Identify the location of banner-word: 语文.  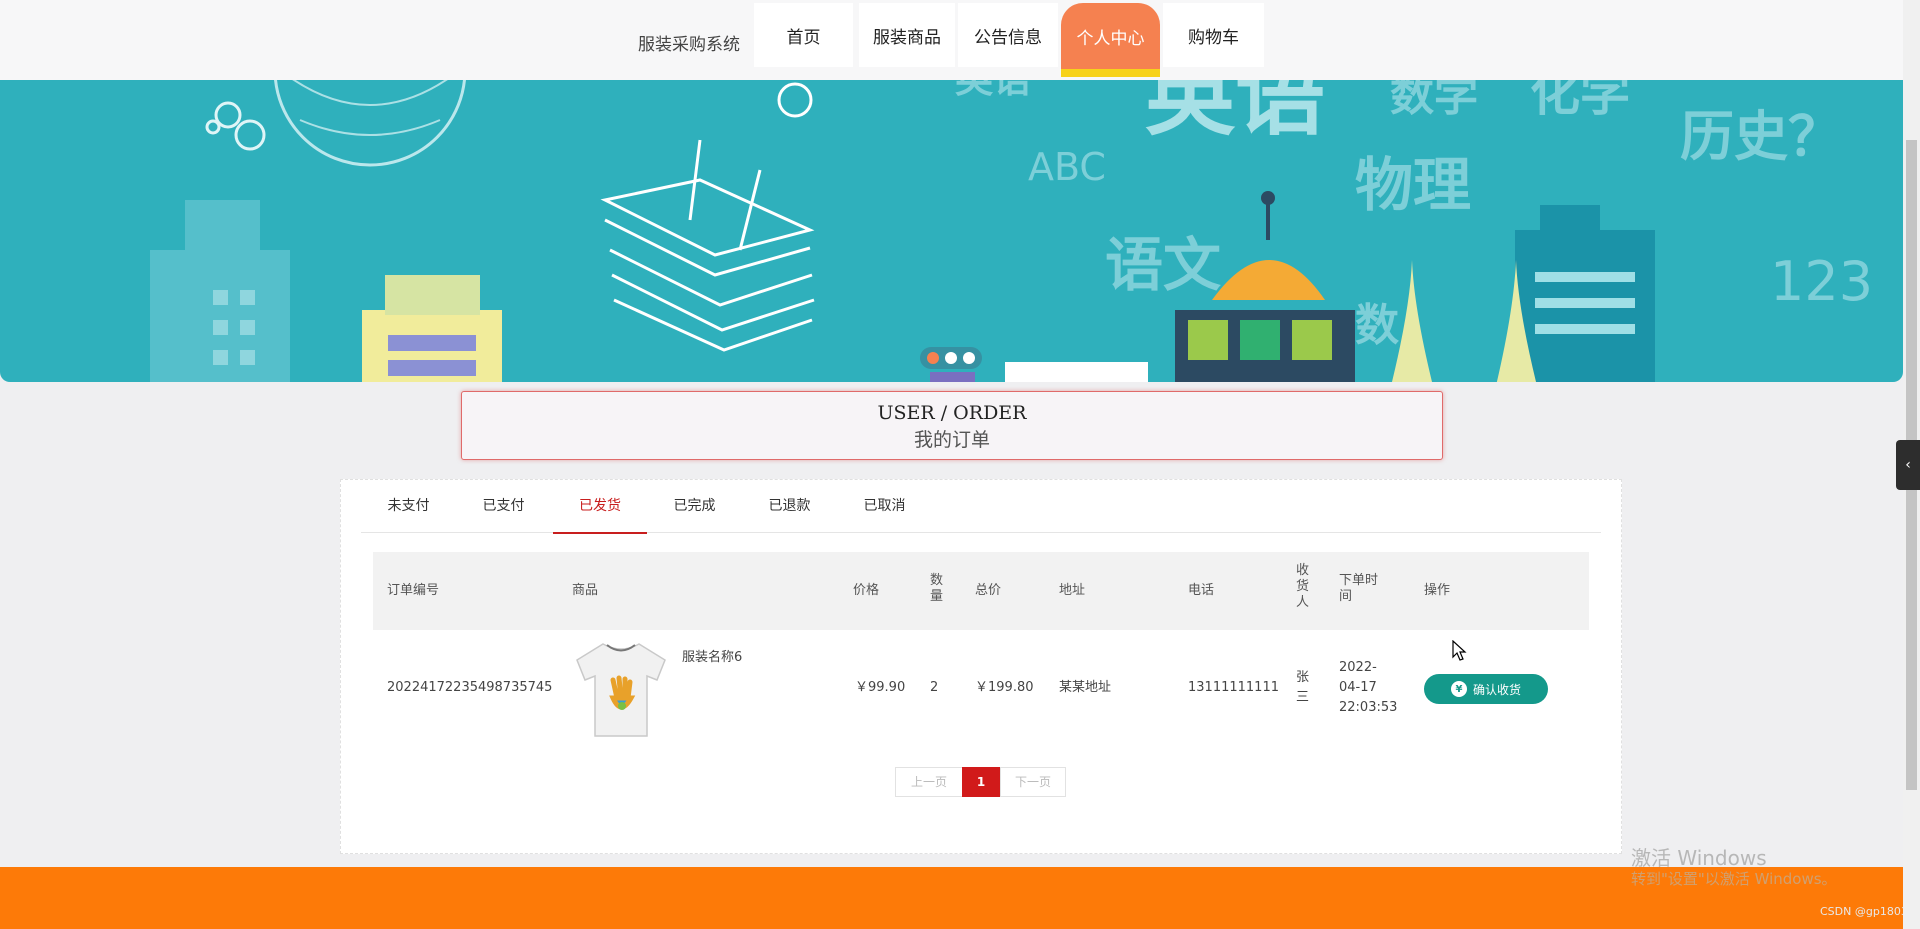
(1163, 265).